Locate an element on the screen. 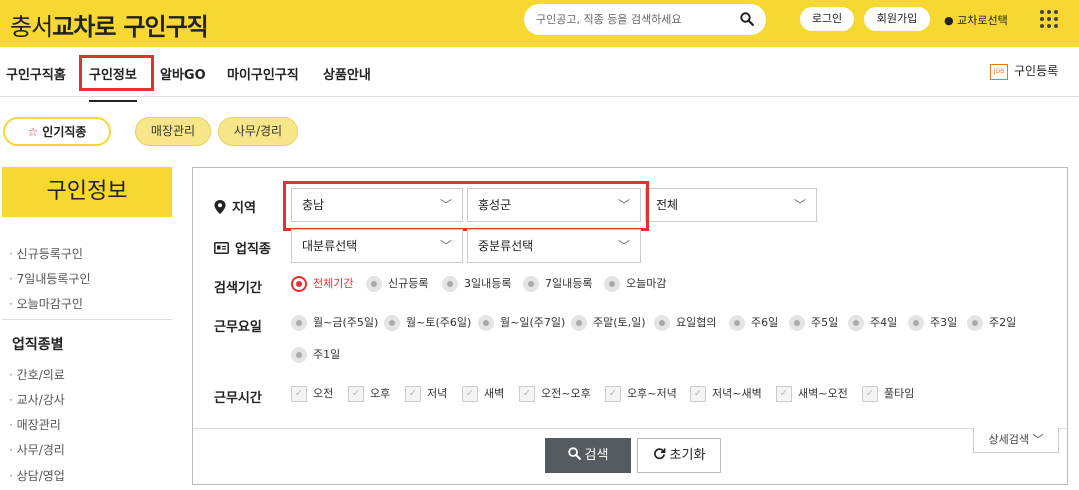  worktime-option-label: 오후~저녁 is located at coordinates (652, 393).